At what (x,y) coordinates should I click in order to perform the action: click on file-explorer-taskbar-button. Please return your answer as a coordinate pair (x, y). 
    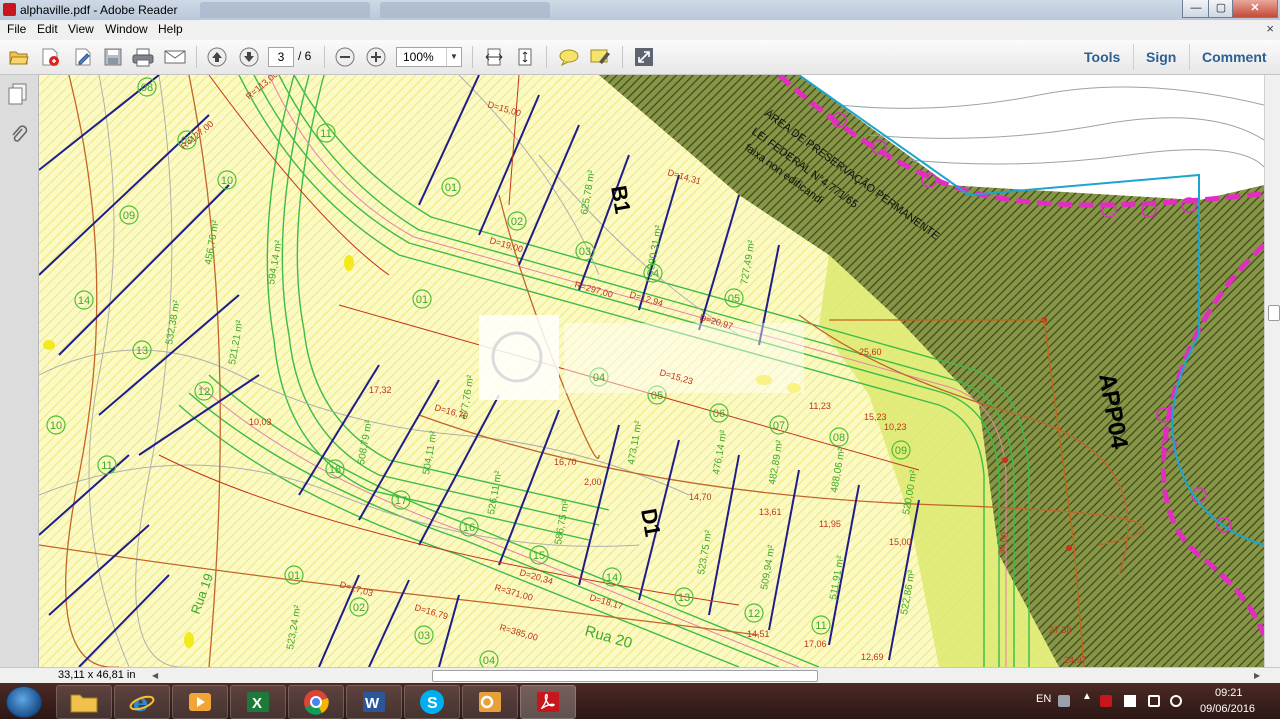
    Looking at the image, I should click on (84, 702).